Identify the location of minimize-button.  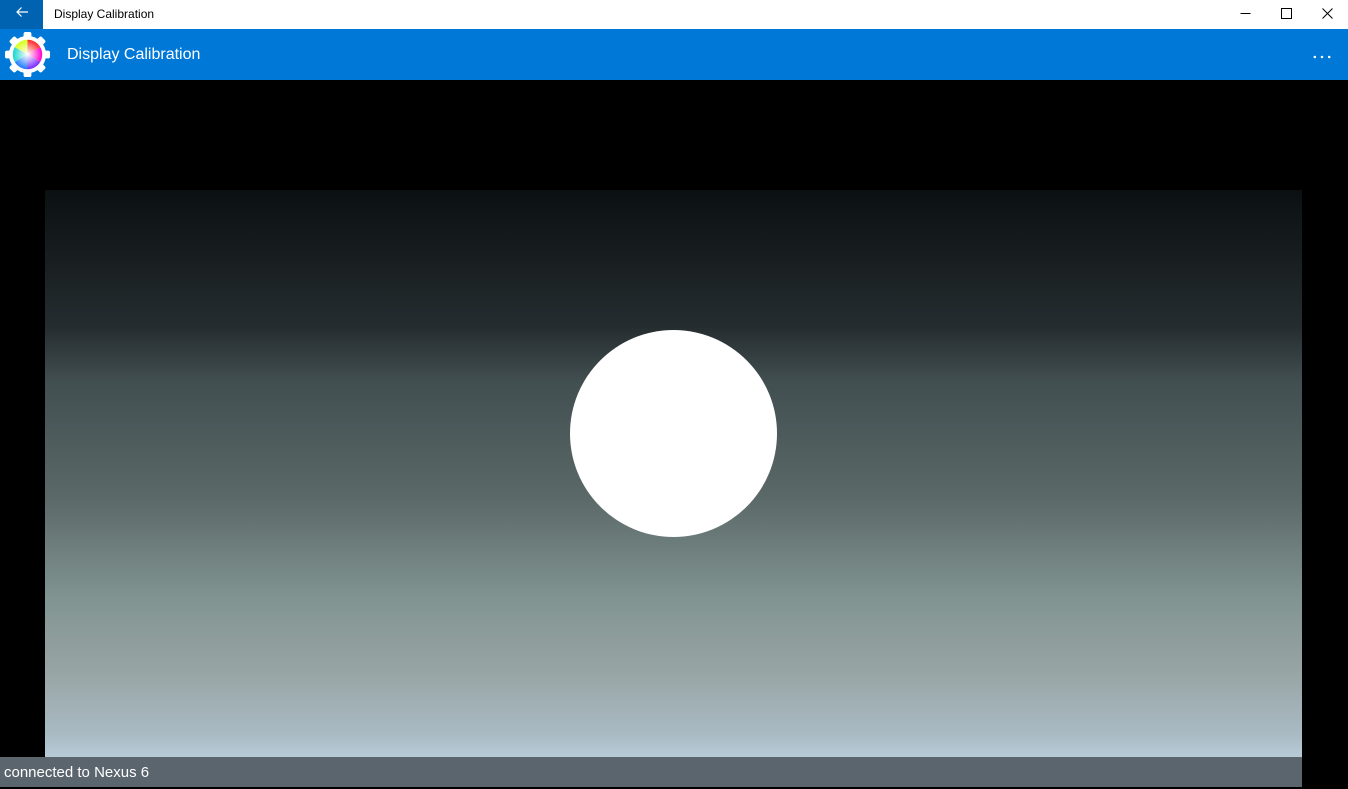
(1245, 14).